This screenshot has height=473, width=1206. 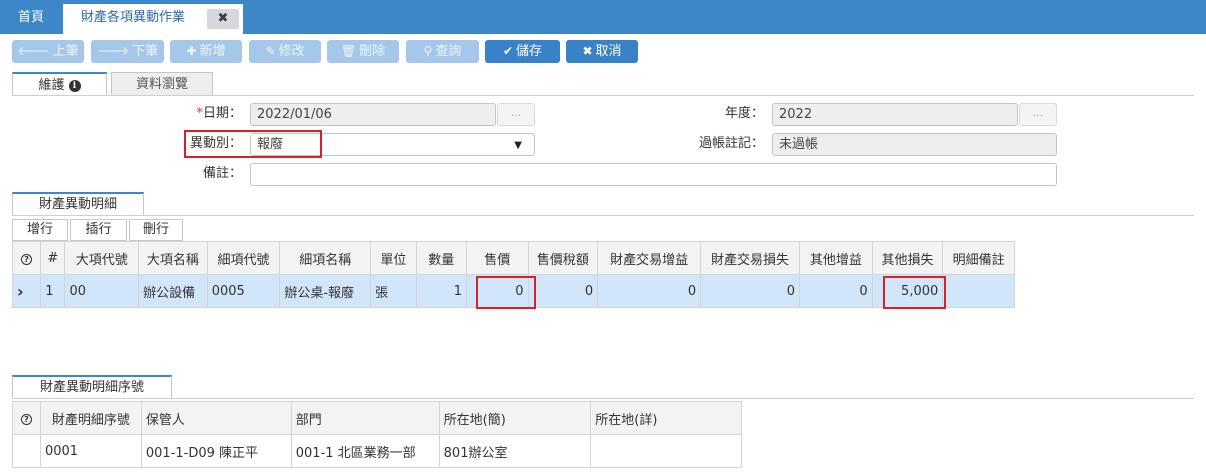 I want to click on cancel-button: ✖ 取消, so click(x=602, y=51).